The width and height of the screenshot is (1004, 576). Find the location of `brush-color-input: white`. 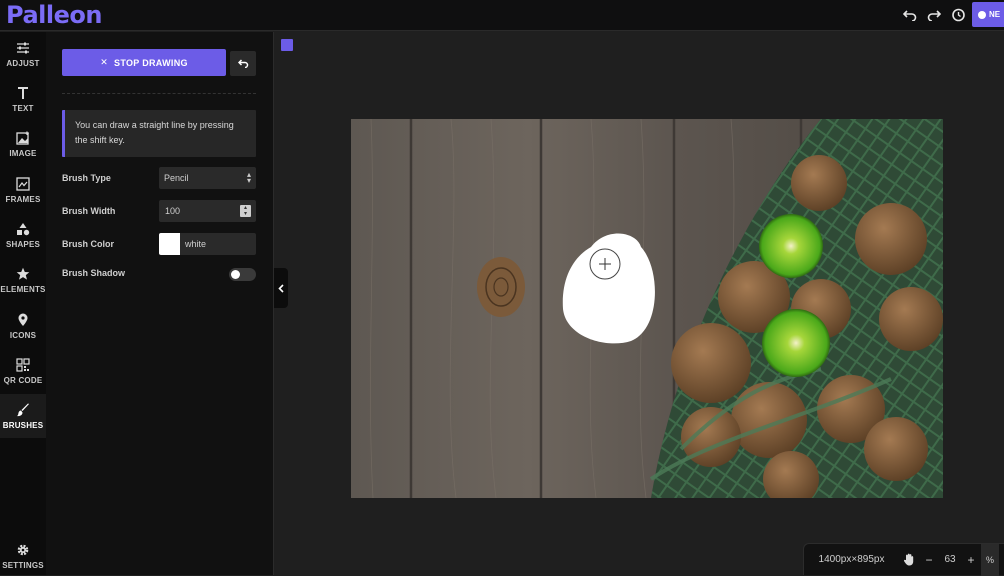

brush-color-input: white is located at coordinates (218, 244).